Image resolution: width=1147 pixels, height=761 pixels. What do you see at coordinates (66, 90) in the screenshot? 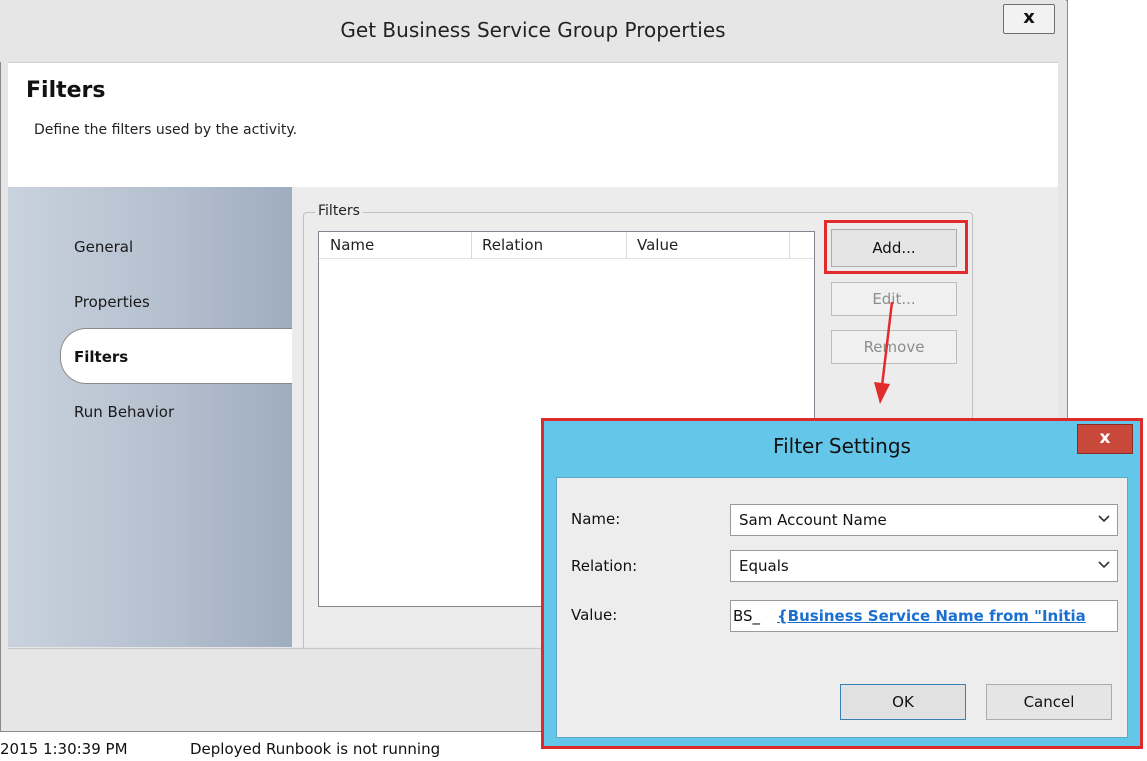
I see `page-title: Filters` at bounding box center [66, 90].